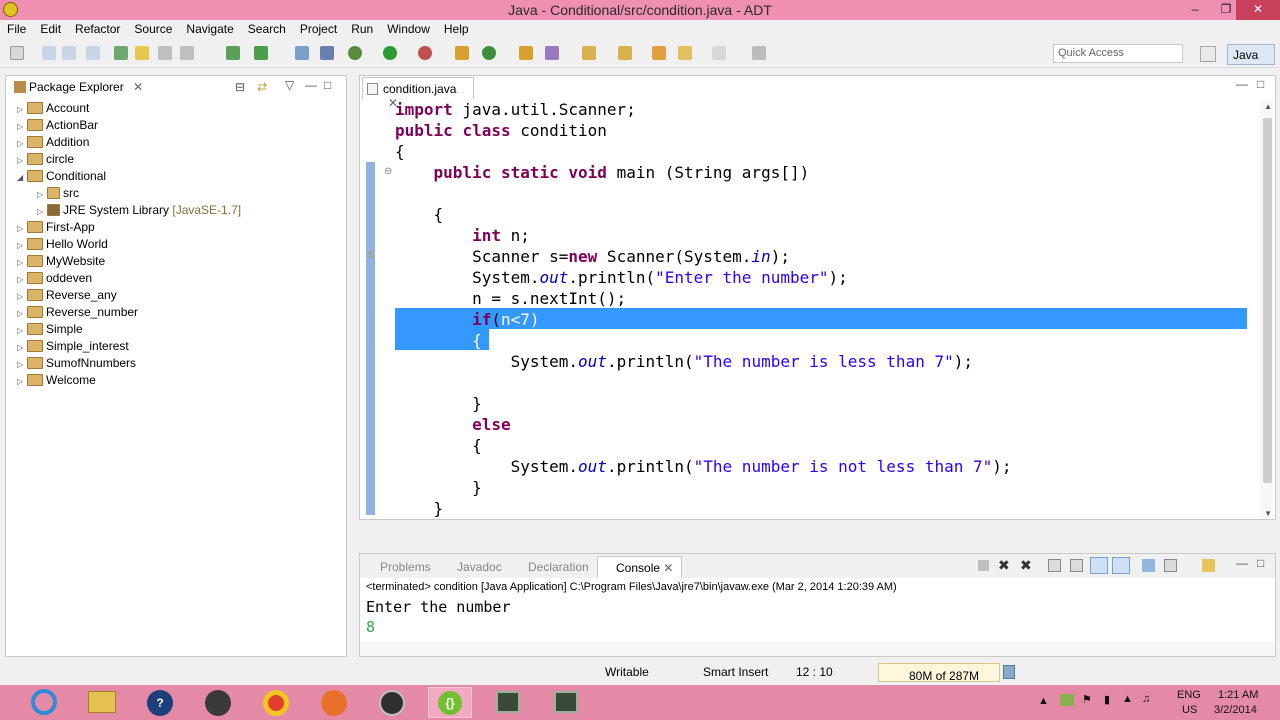 Image resolution: width=1280 pixels, height=720 pixels. Describe the element at coordinates (327, 85) in the screenshot. I see `maximize-view-icon: □` at that location.